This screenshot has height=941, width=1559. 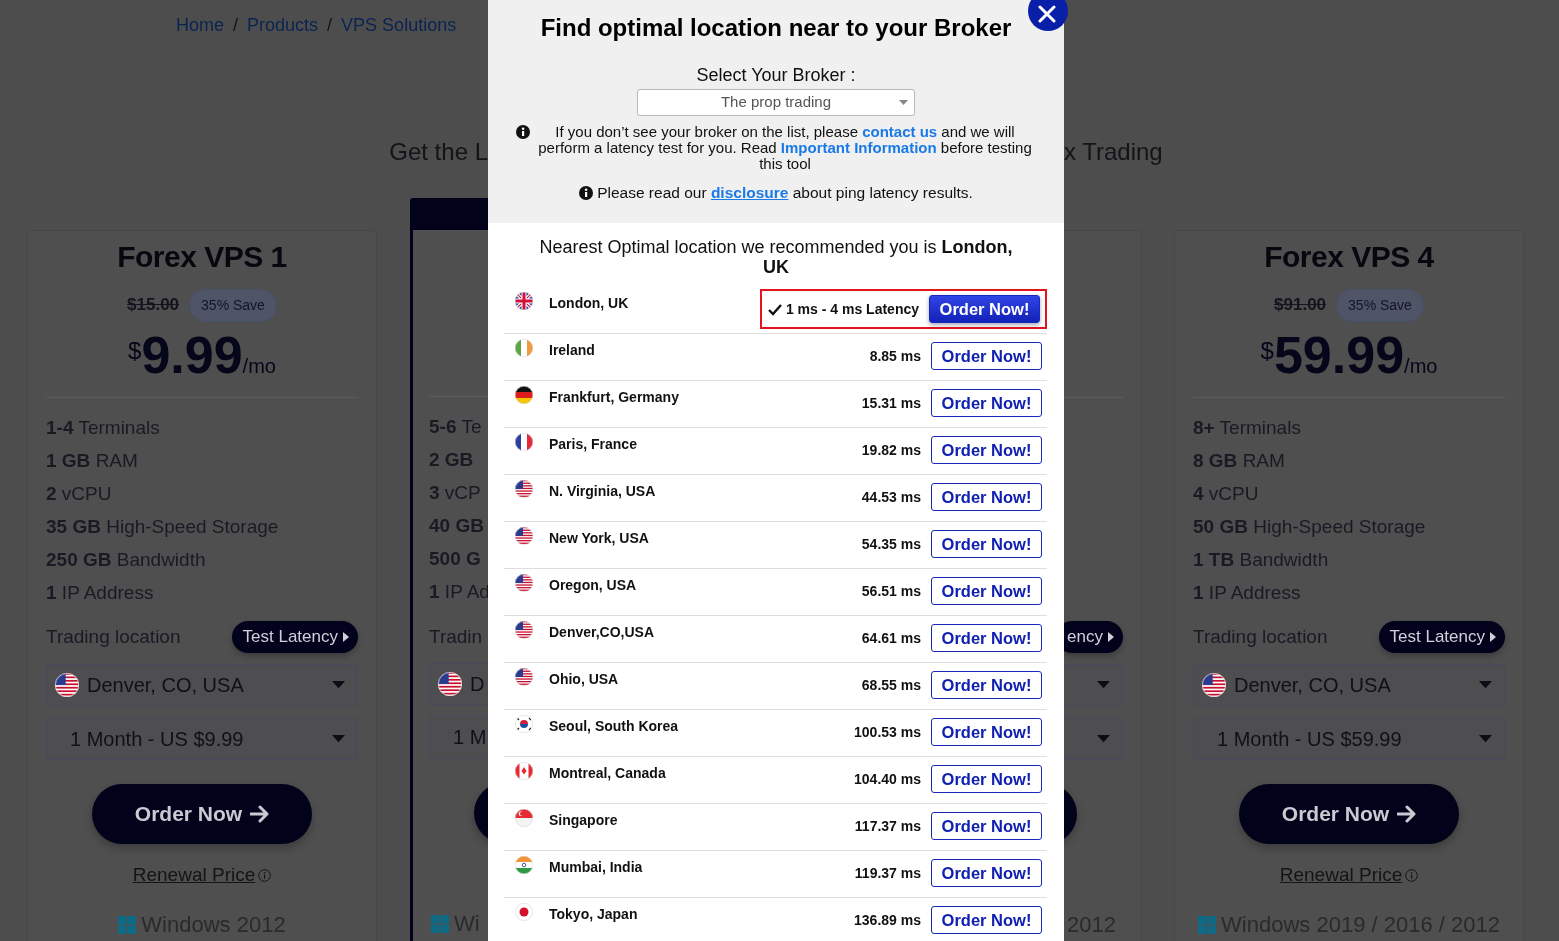 I want to click on location-name: Oregon, USA, so click(x=593, y=585).